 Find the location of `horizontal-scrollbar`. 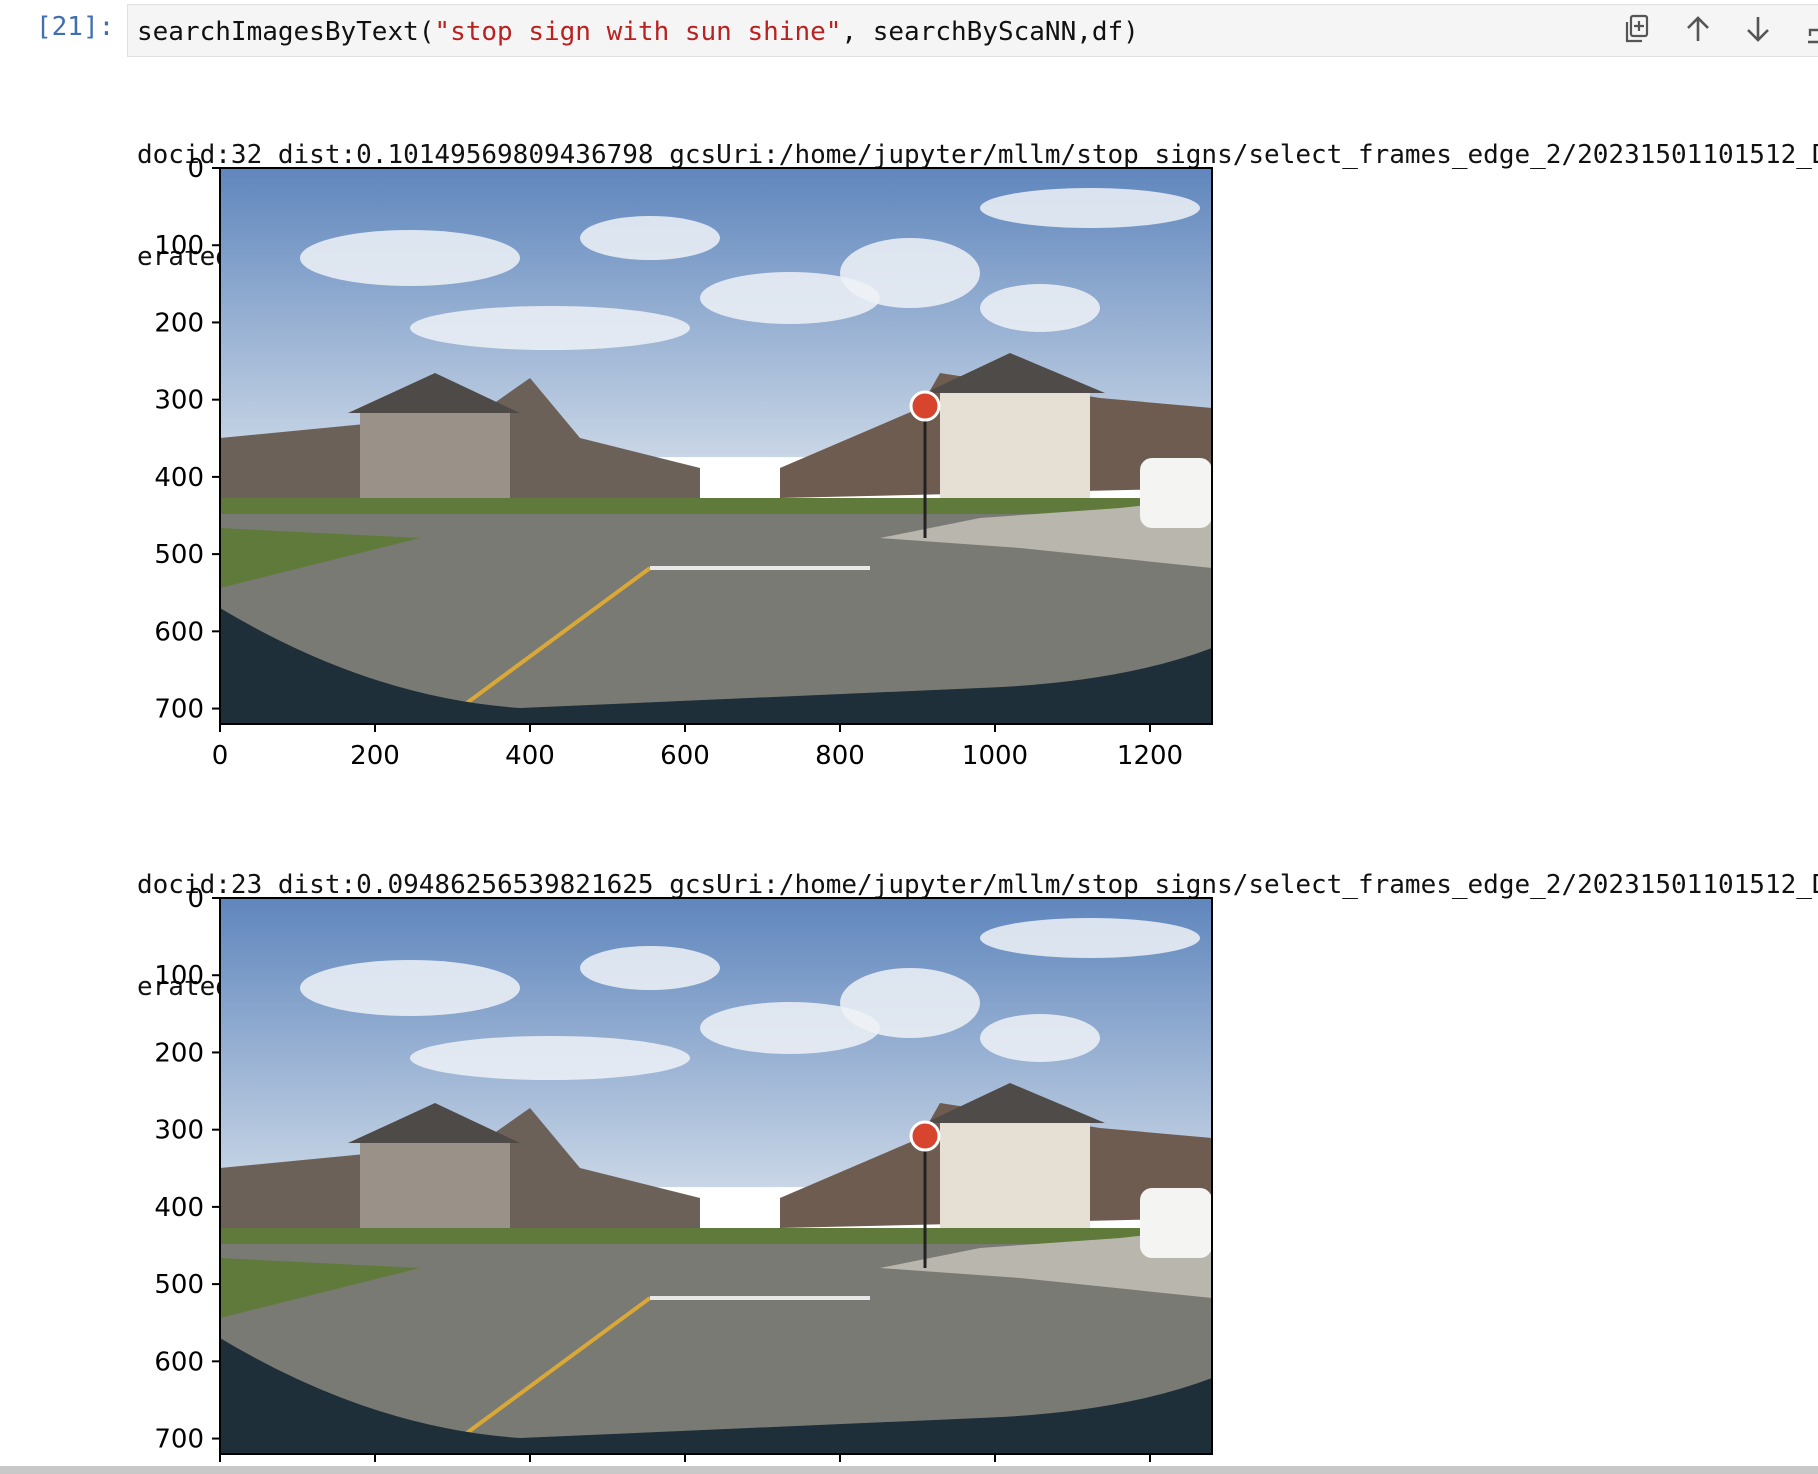

horizontal-scrollbar is located at coordinates (909, 1470).